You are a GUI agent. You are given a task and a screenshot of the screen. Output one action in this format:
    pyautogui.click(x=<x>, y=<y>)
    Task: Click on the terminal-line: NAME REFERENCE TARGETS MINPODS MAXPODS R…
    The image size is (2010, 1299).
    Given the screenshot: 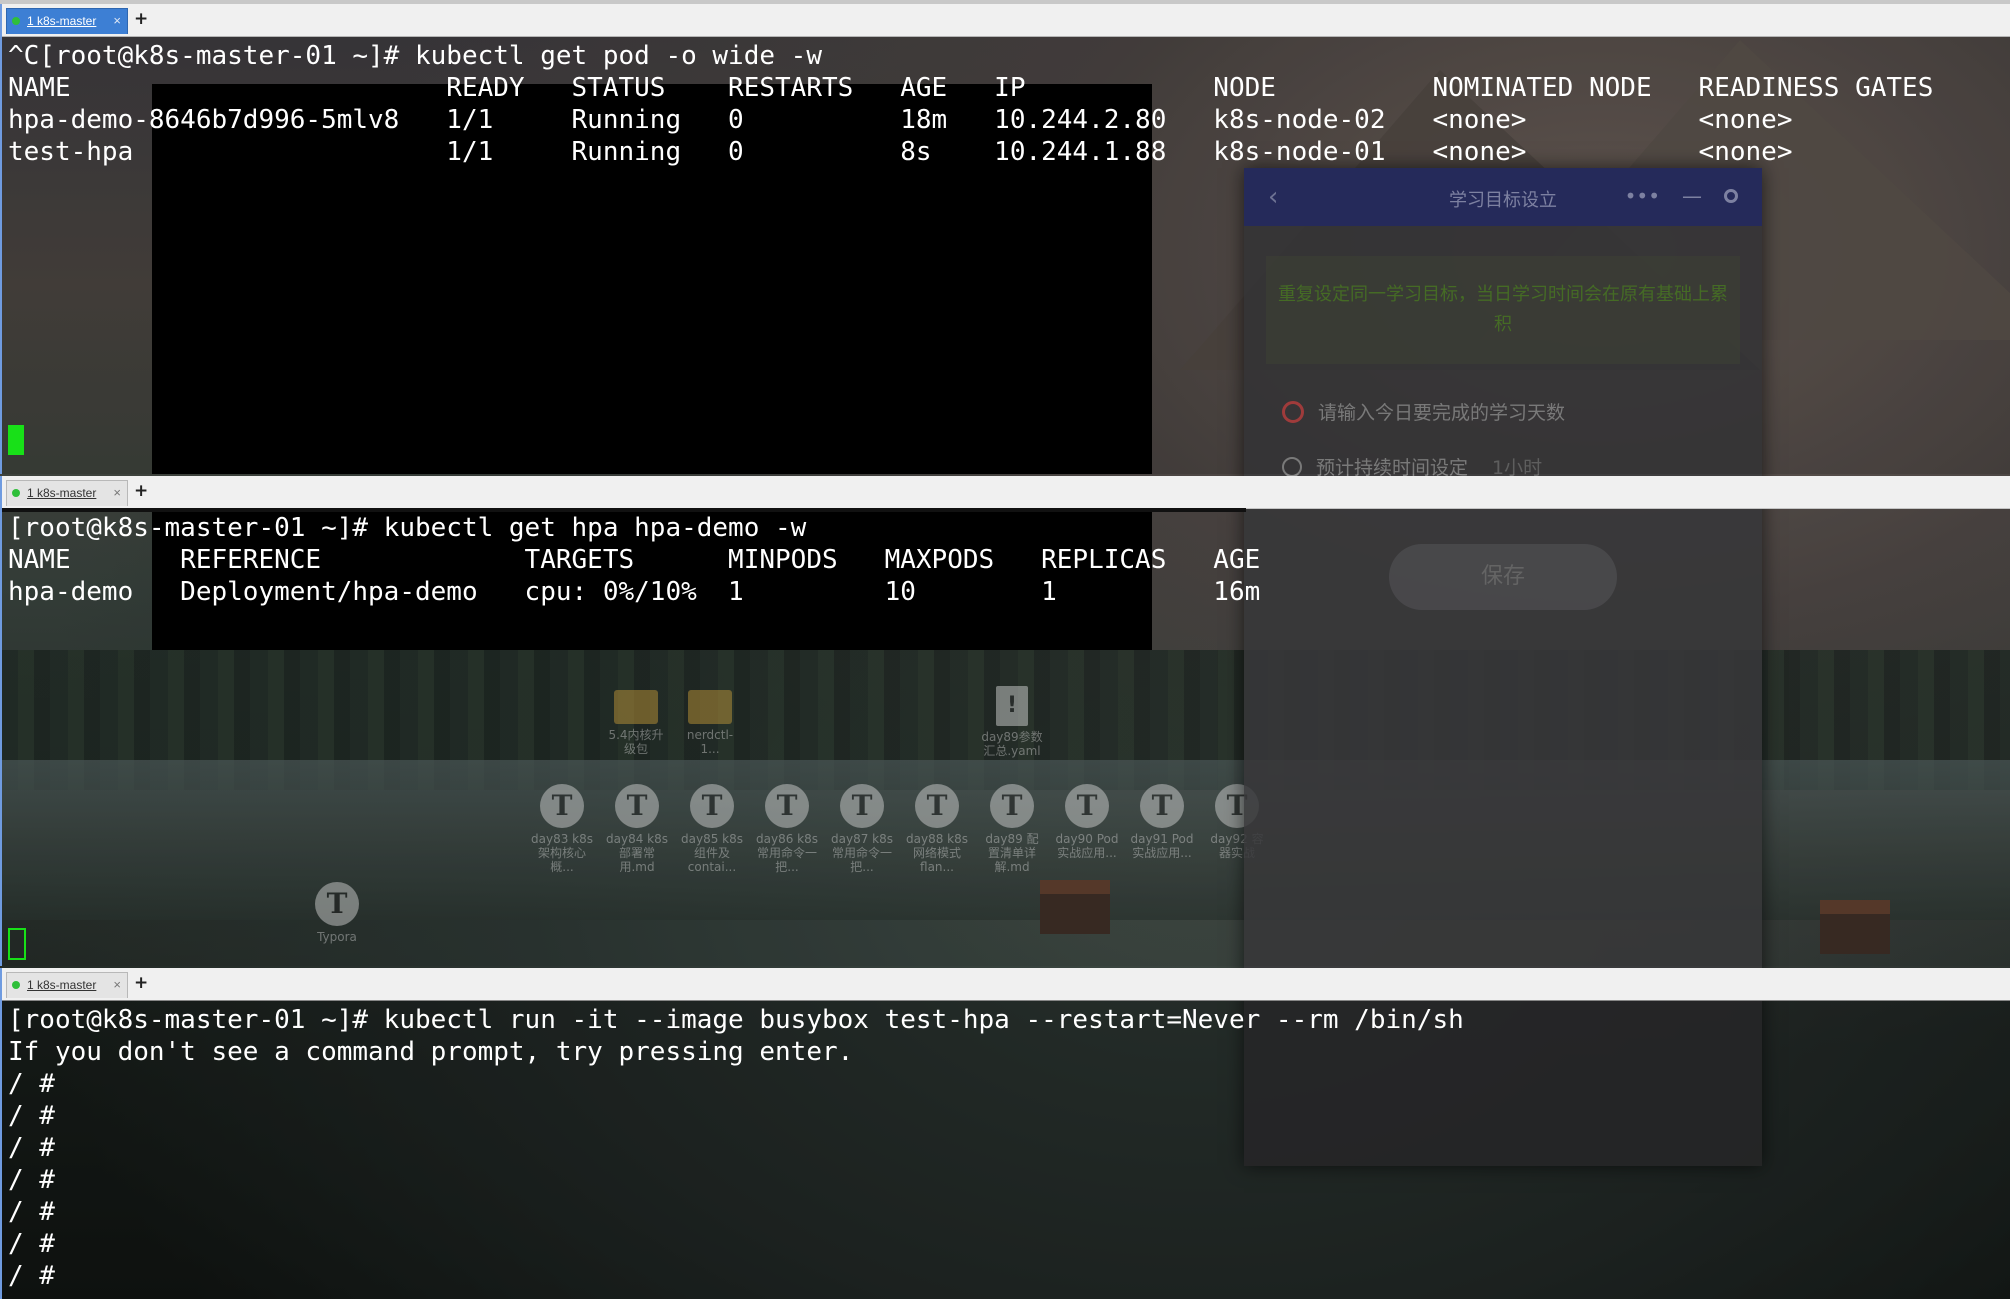 What is the action you would take?
    pyautogui.click(x=634, y=560)
    